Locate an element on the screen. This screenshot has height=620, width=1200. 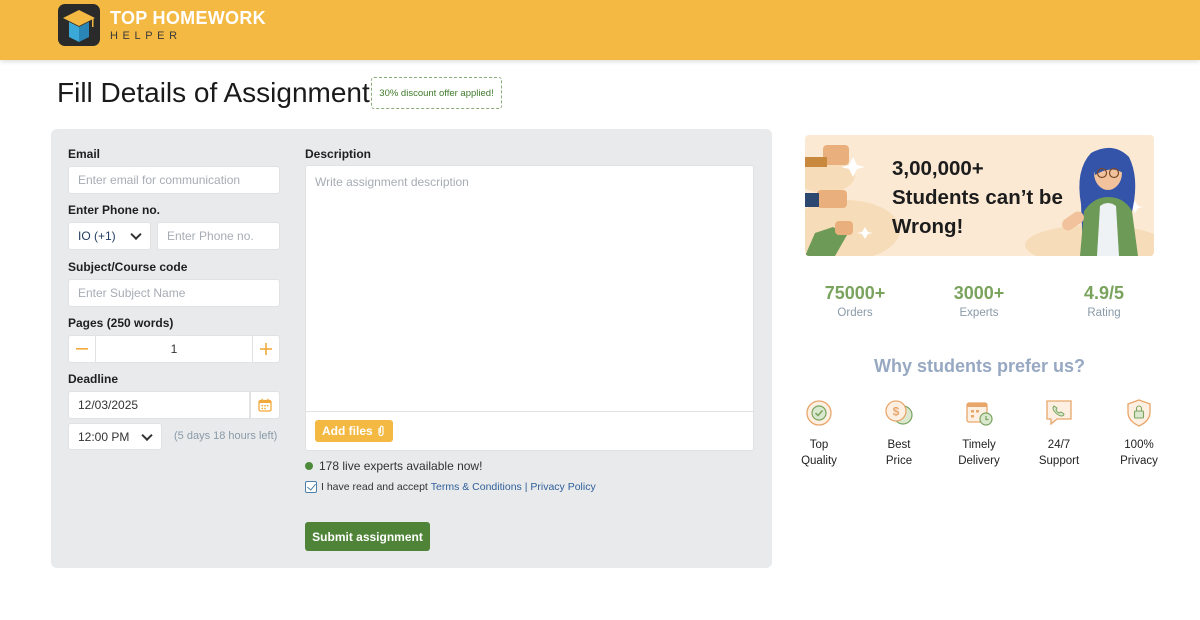
feature-line1: Timely is located at coordinates (979, 445).